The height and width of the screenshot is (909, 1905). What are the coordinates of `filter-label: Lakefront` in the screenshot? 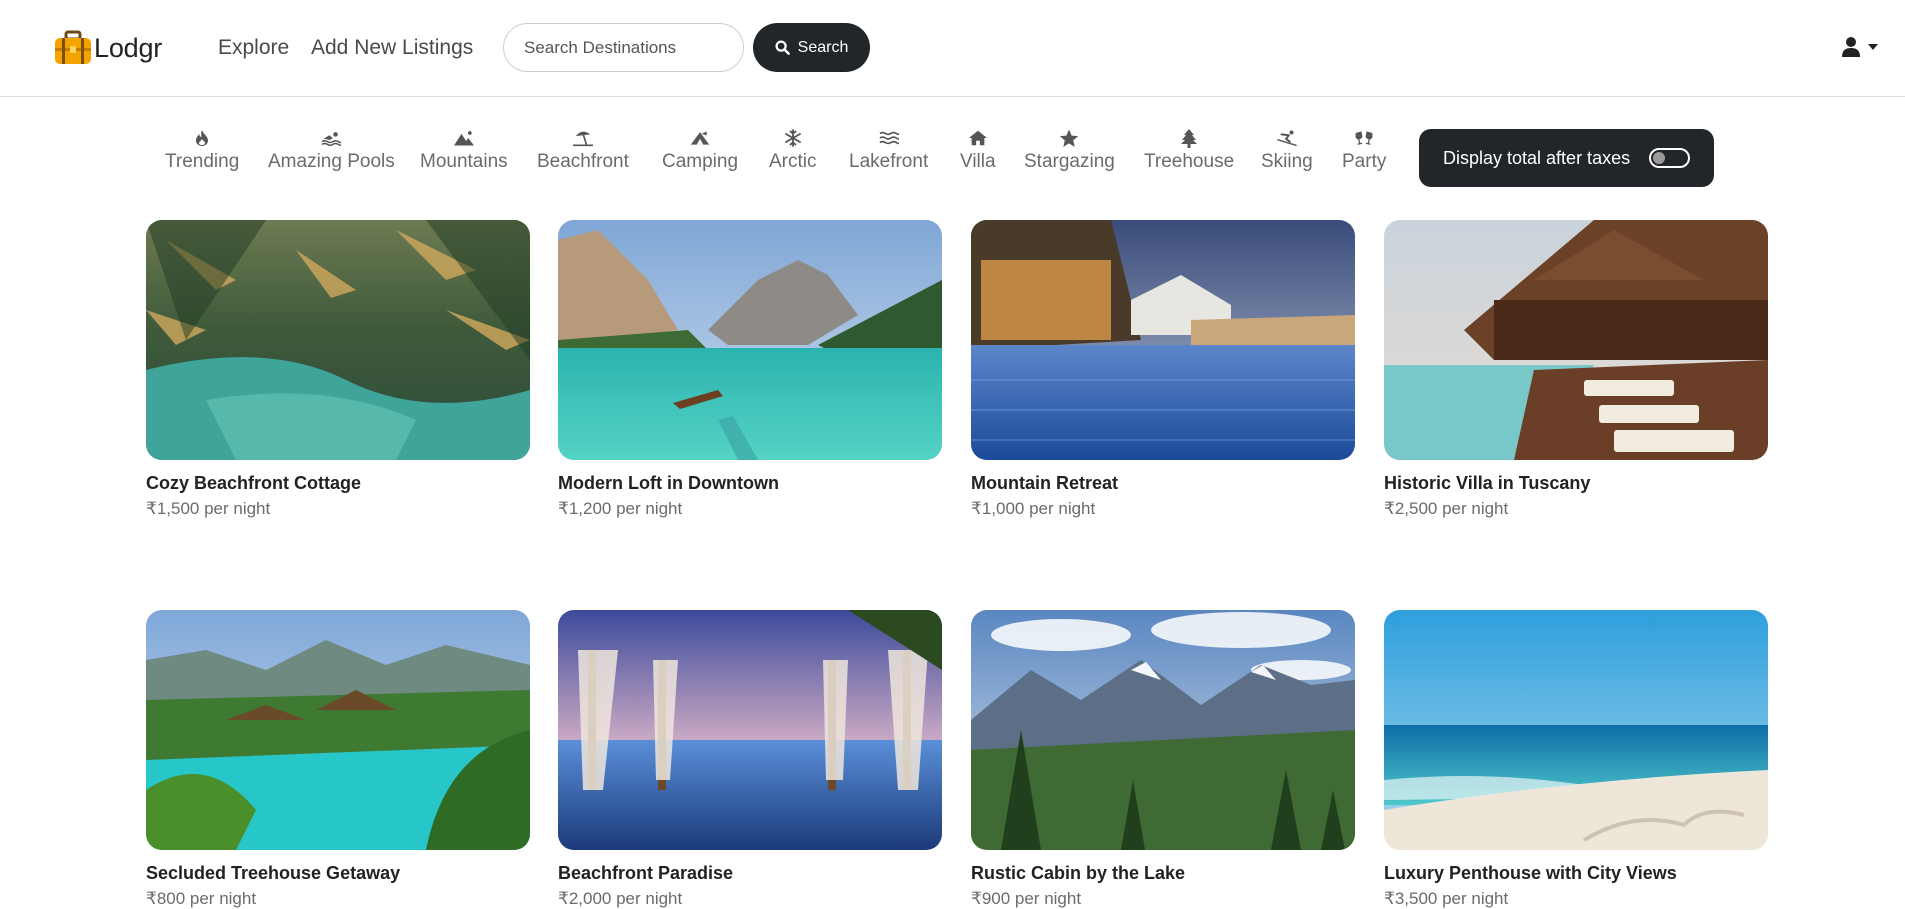 It's located at (889, 161).